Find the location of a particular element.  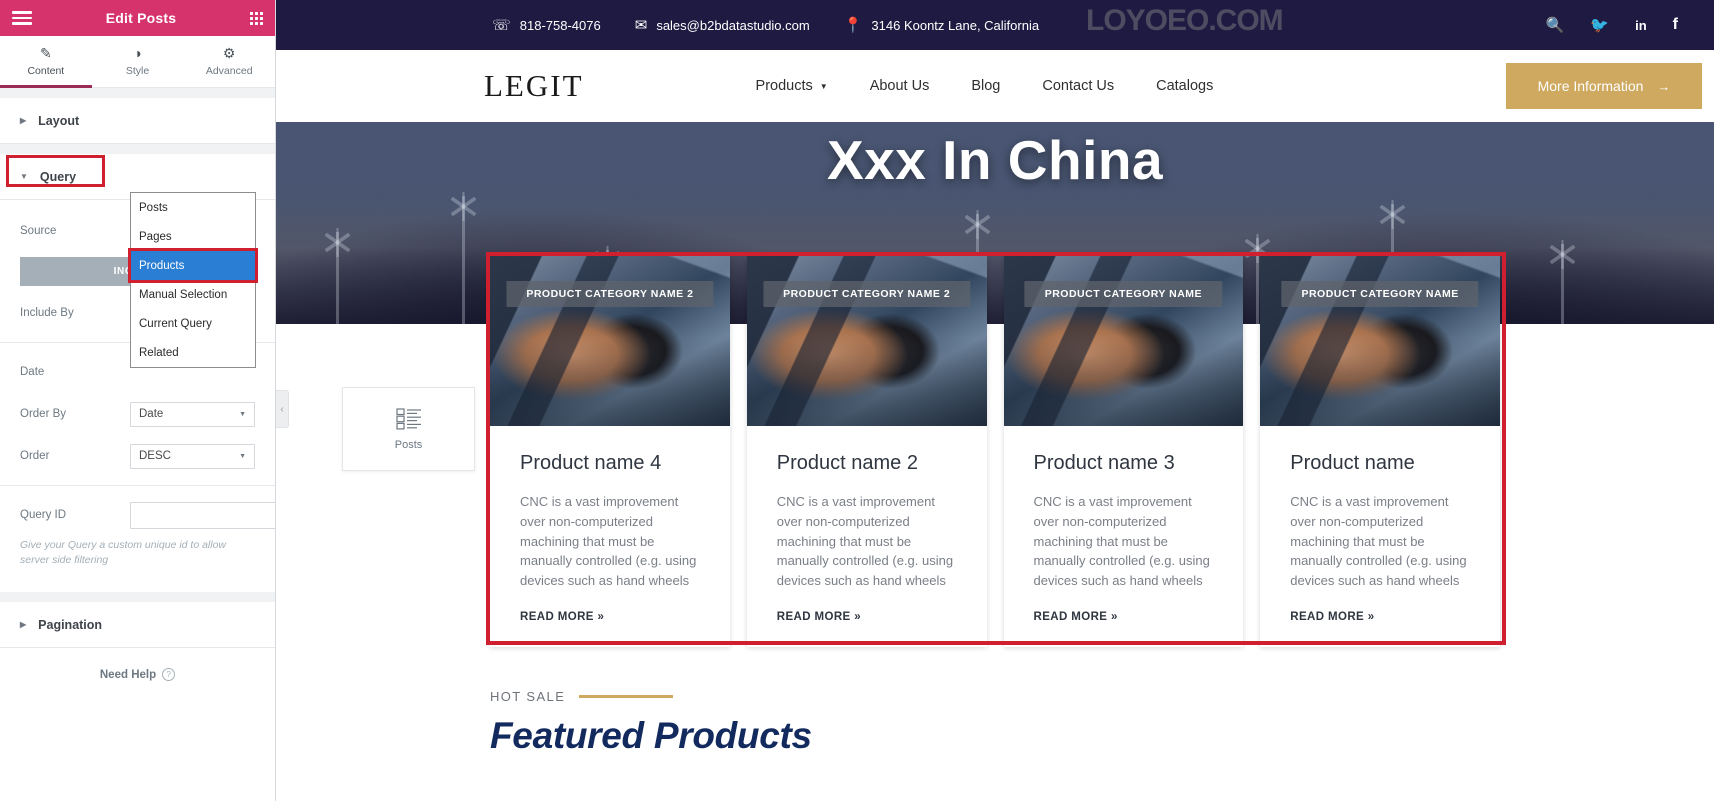

topbar-phone-text: 818-758-4076 is located at coordinates (560, 25).